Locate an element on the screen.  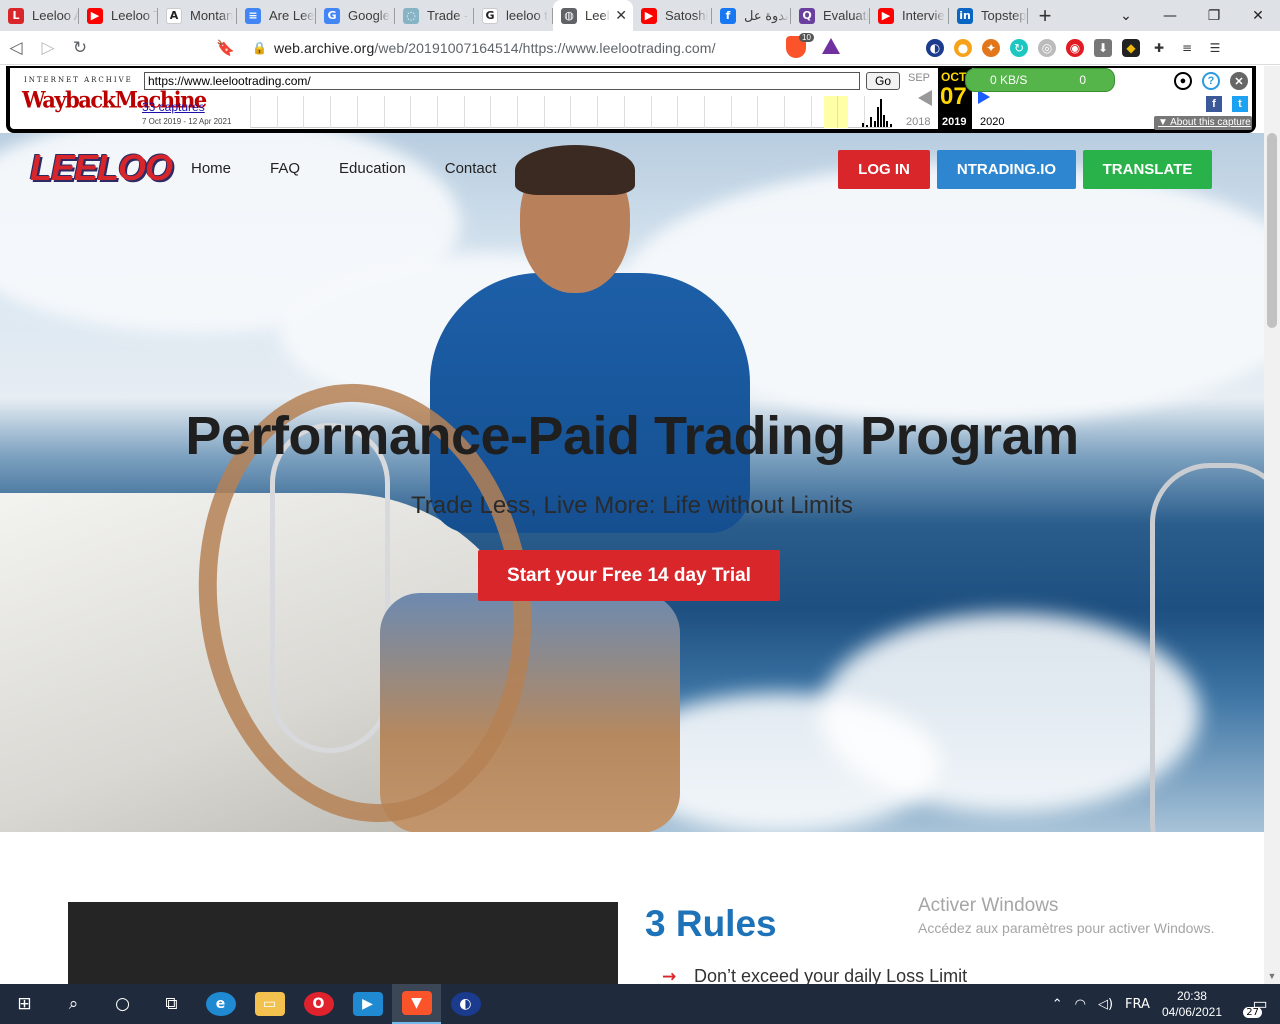
extension-grey-icon: ◎ is located at coordinates (1047, 48).